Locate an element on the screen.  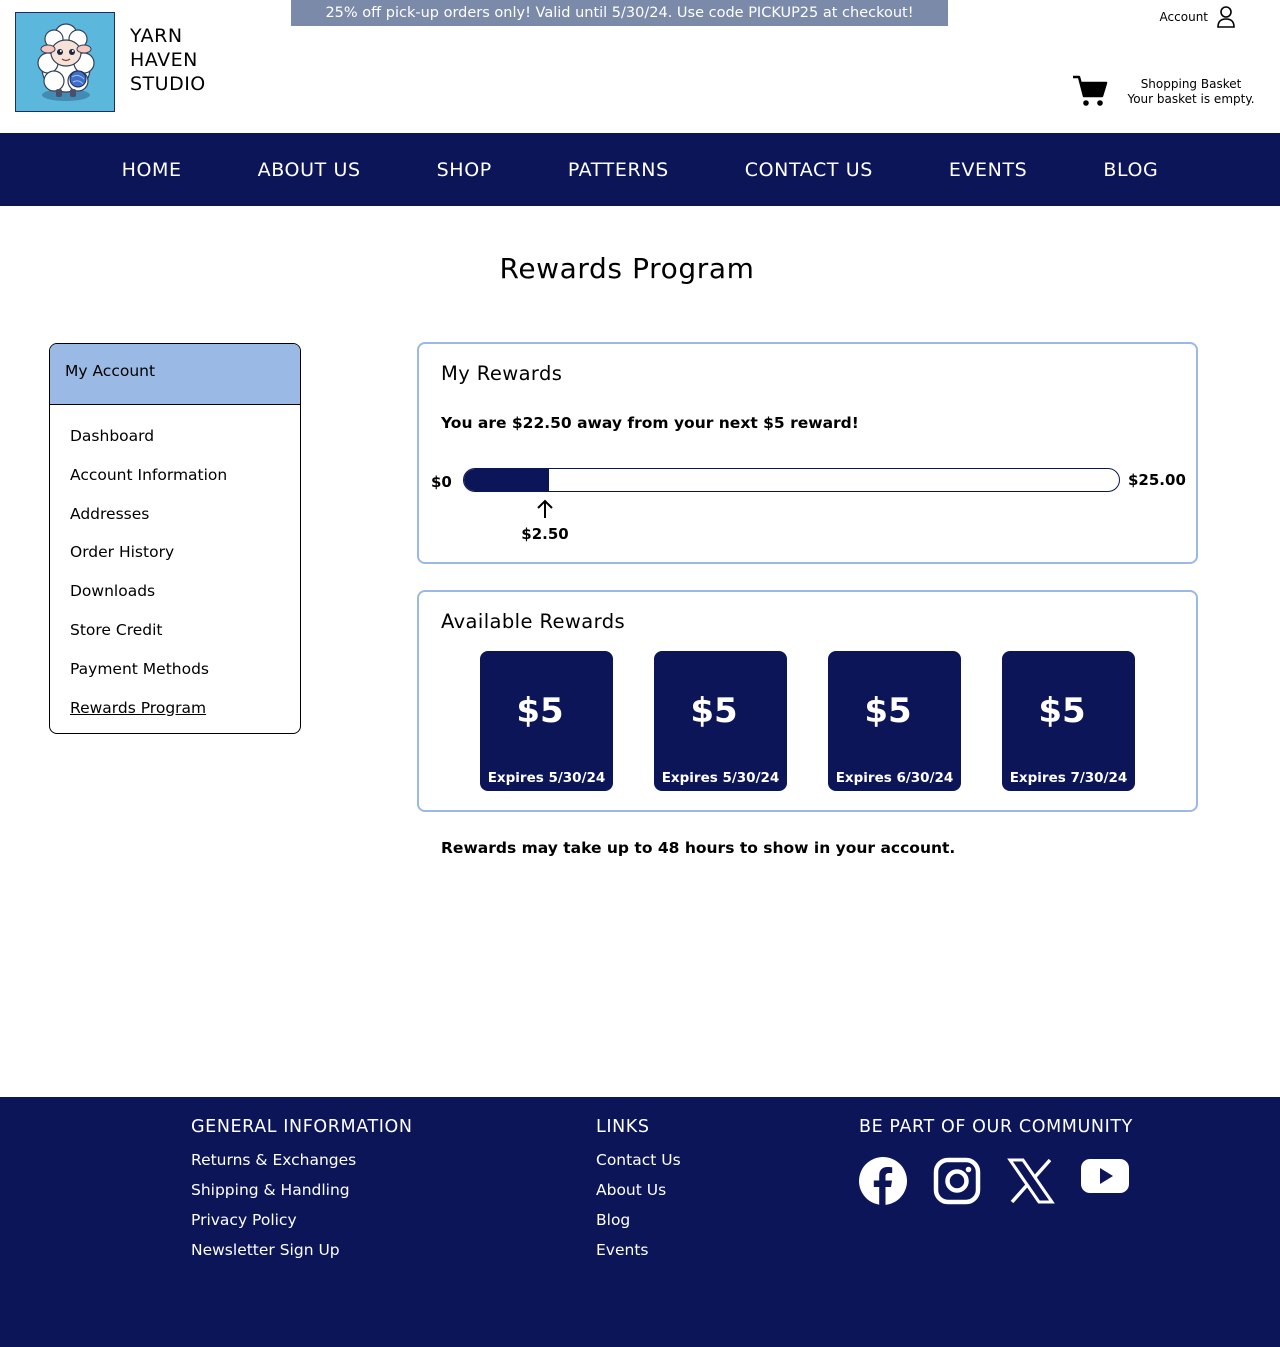
sidebar-item-store-credit: Store Credit is located at coordinates (175, 639).